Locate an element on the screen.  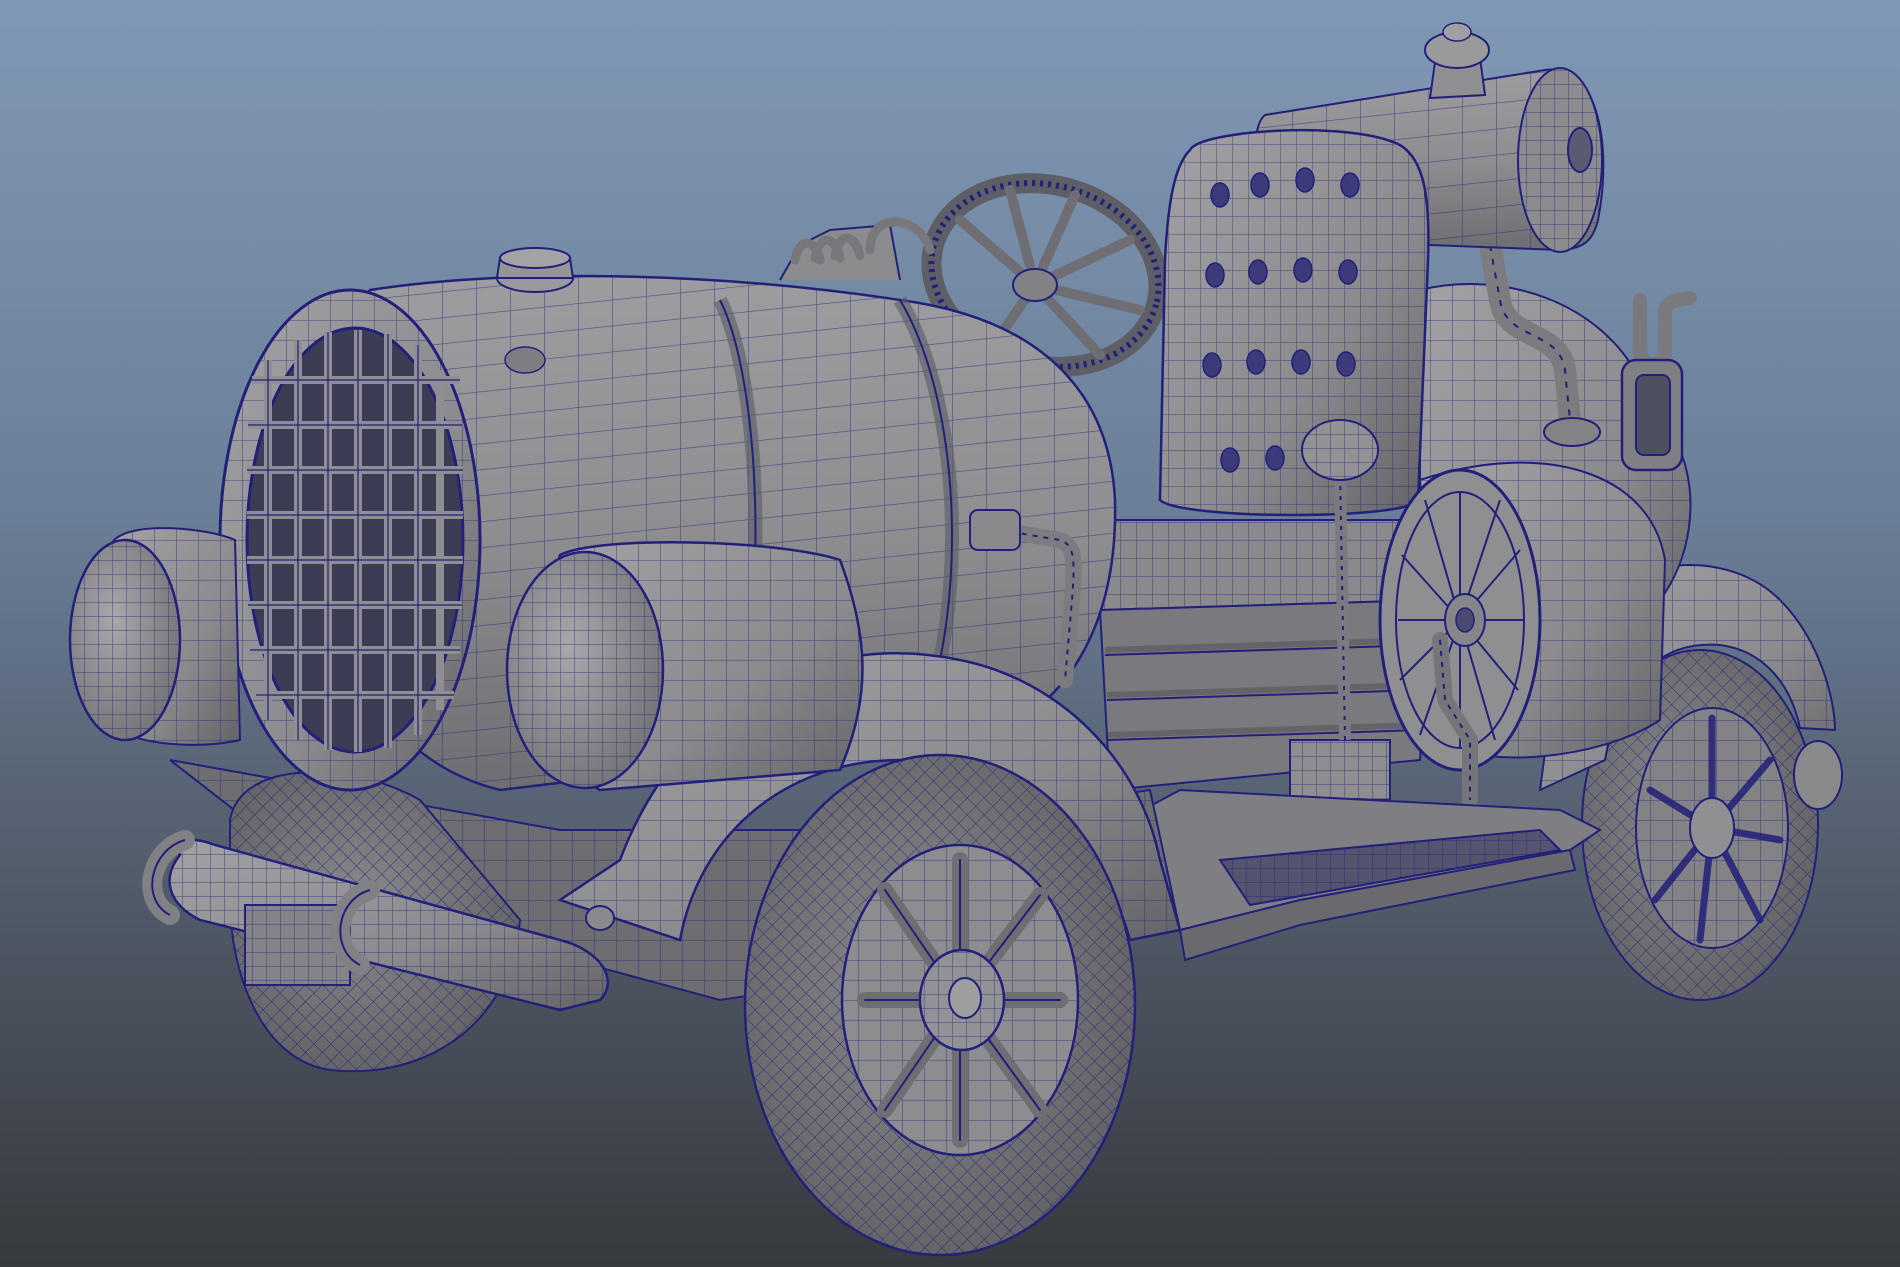
left-headlamp is located at coordinates (155, 636).